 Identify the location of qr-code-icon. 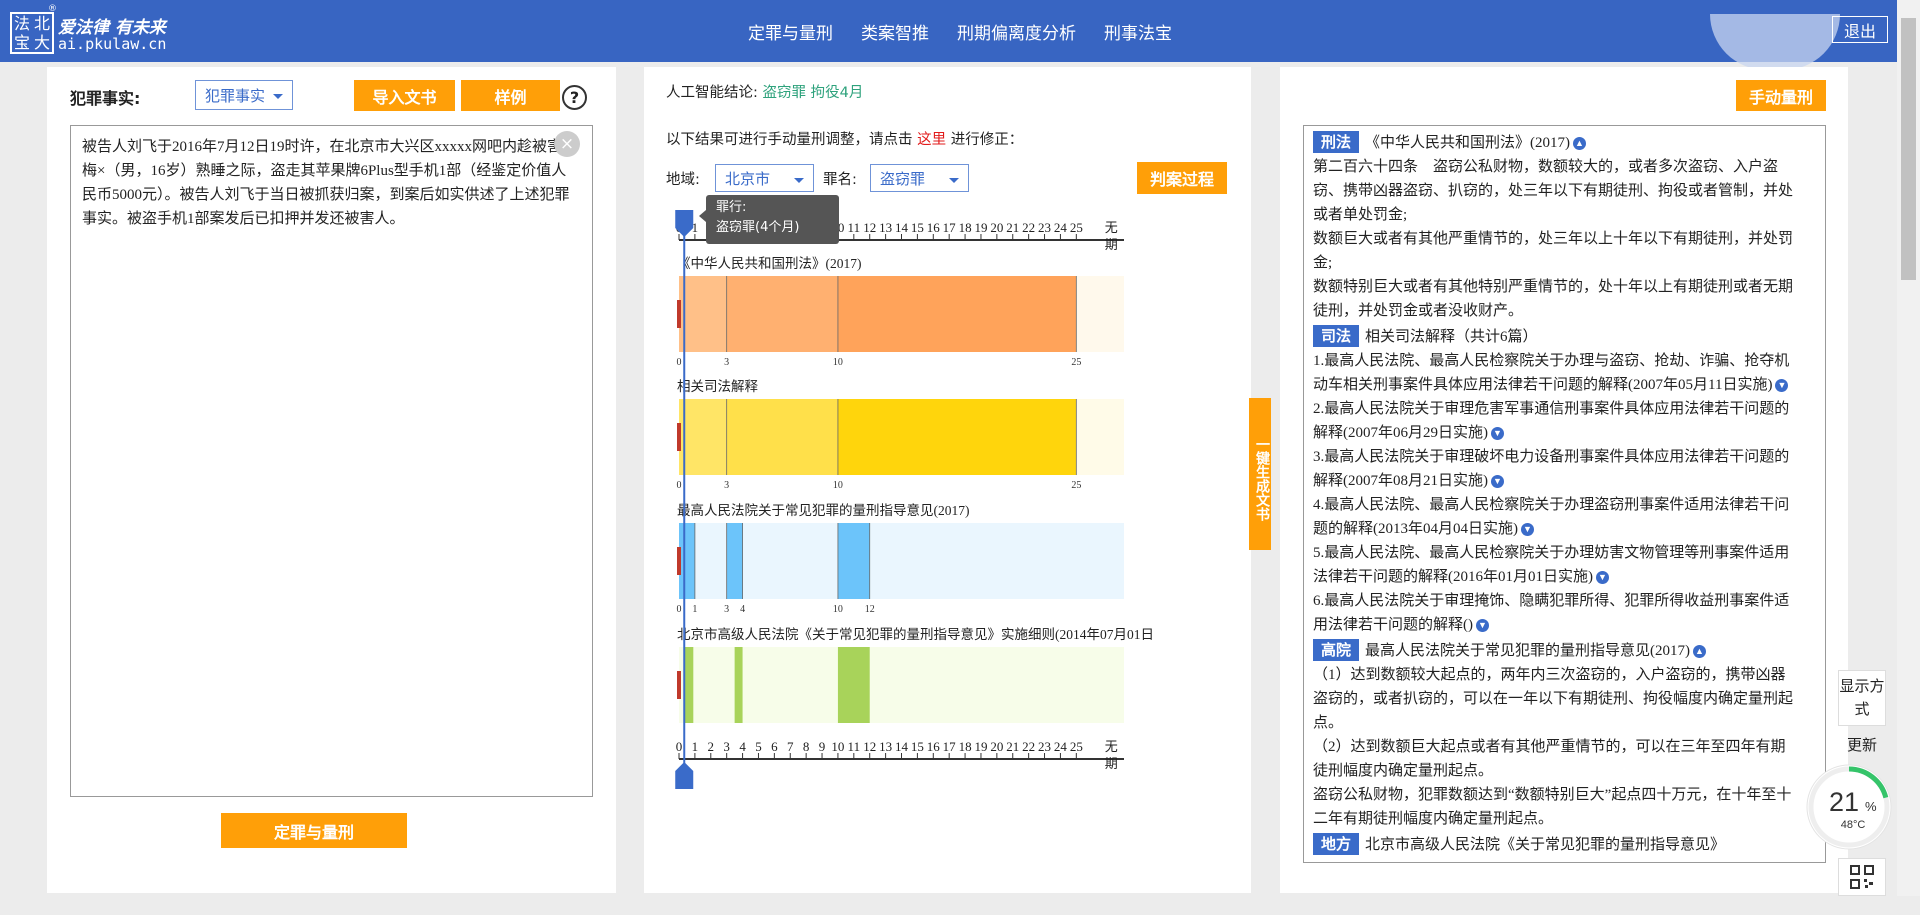
(1862, 877).